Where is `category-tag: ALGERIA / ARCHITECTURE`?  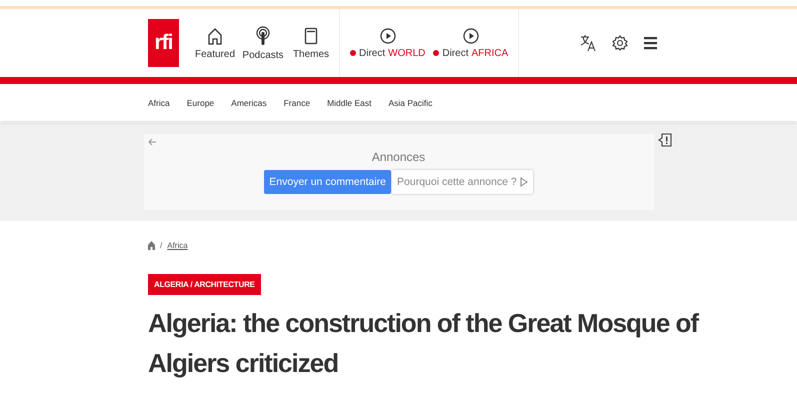 category-tag: ALGERIA / ARCHITECTURE is located at coordinates (204, 284).